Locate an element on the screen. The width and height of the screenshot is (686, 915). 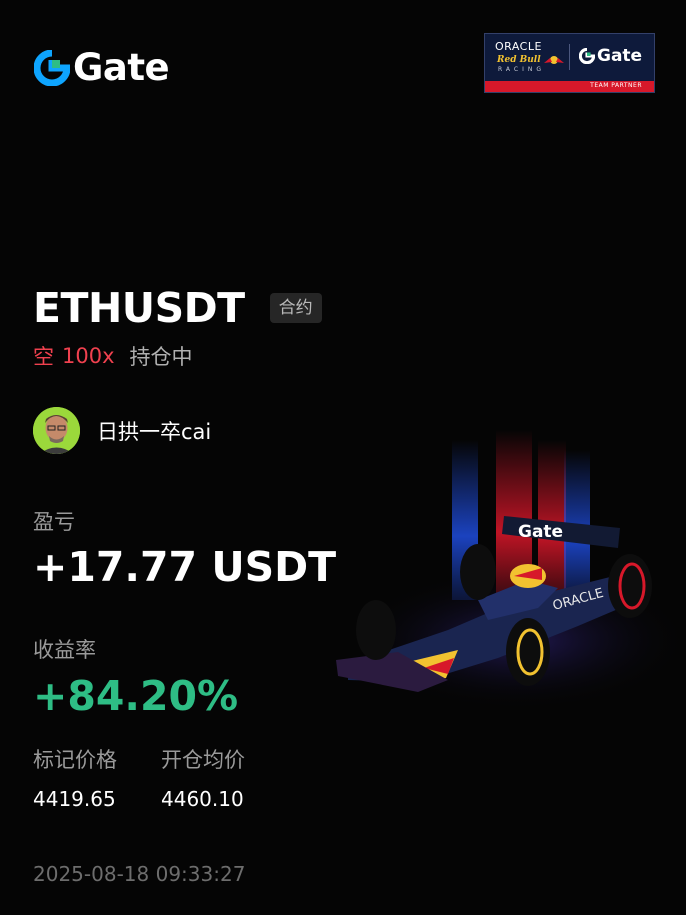
mark-price-value: 4419.65 is located at coordinates (74, 799).